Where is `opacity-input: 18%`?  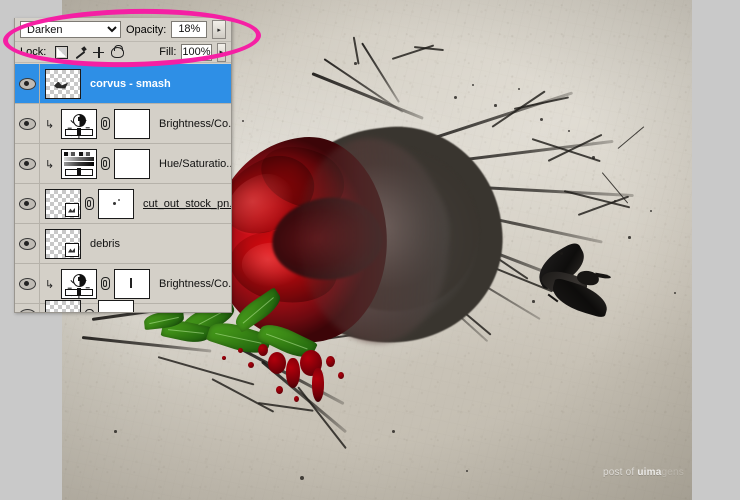
opacity-input: 18% is located at coordinates (189, 29).